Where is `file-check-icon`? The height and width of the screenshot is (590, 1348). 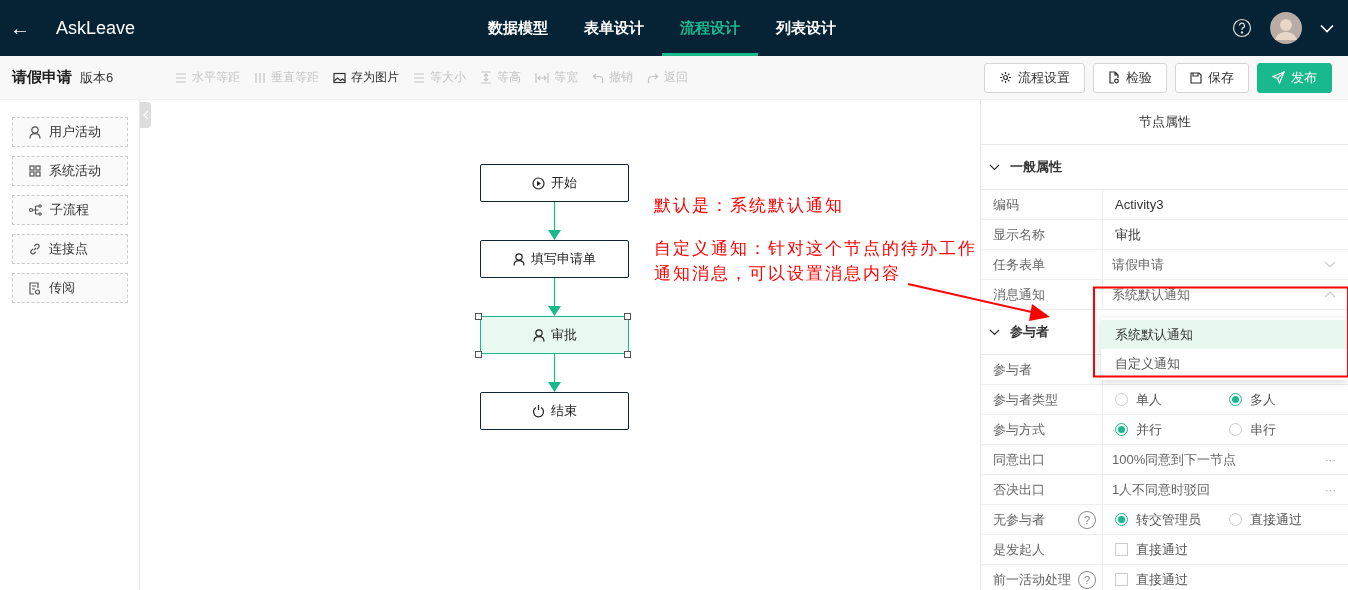
file-check-icon is located at coordinates (1114, 77).